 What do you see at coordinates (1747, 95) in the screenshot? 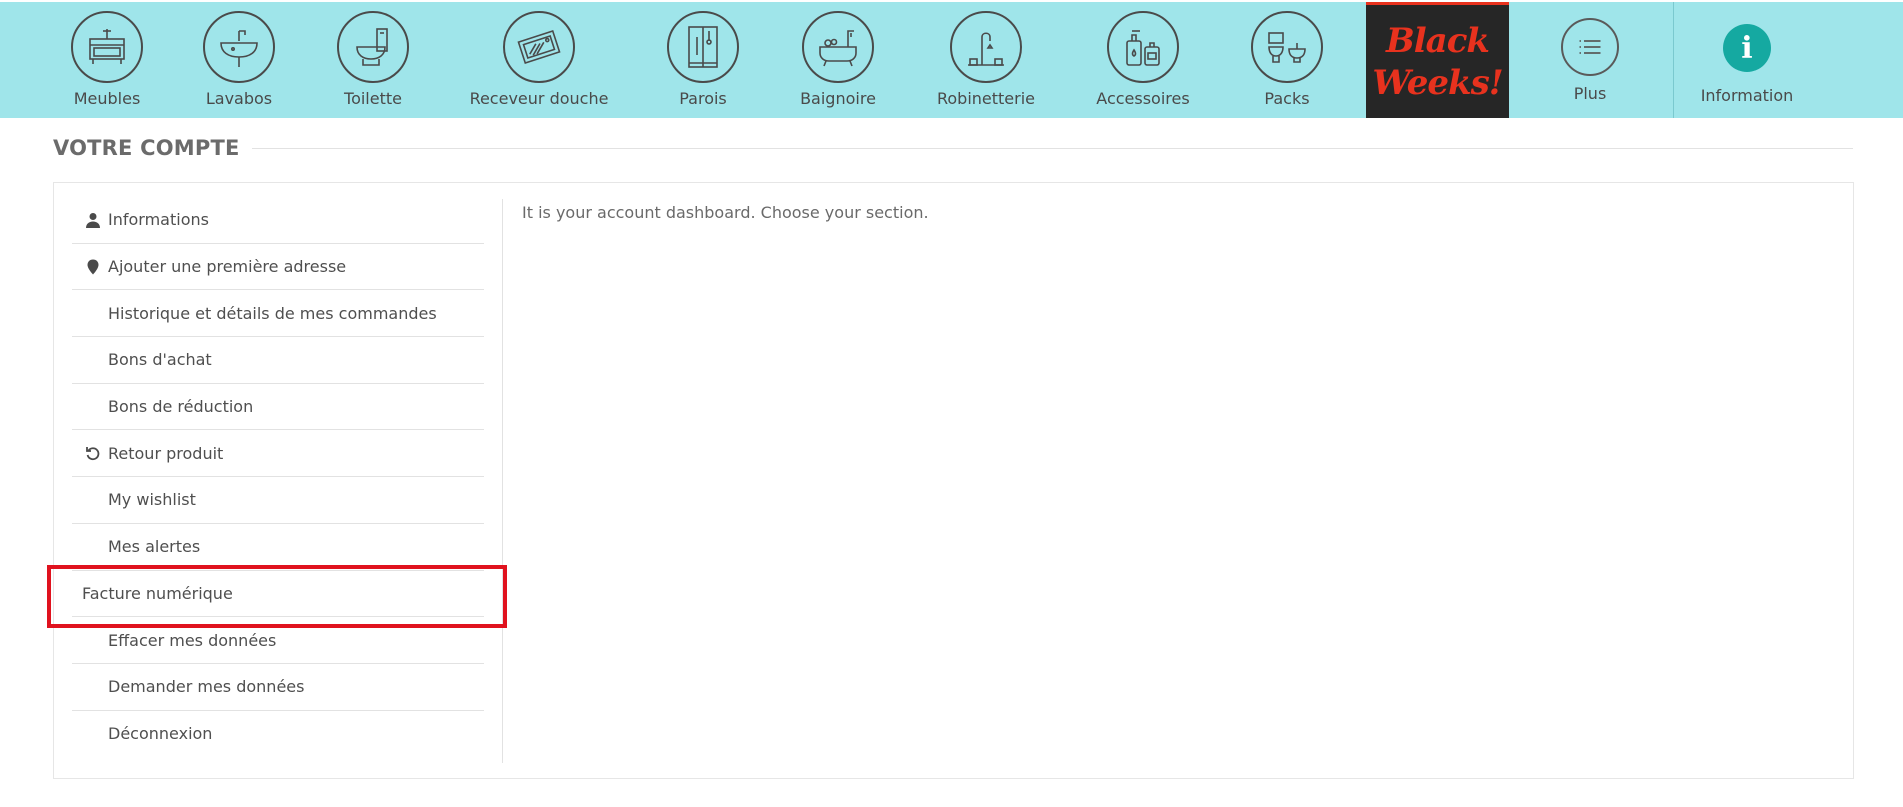
I see `nav-label: Information` at bounding box center [1747, 95].